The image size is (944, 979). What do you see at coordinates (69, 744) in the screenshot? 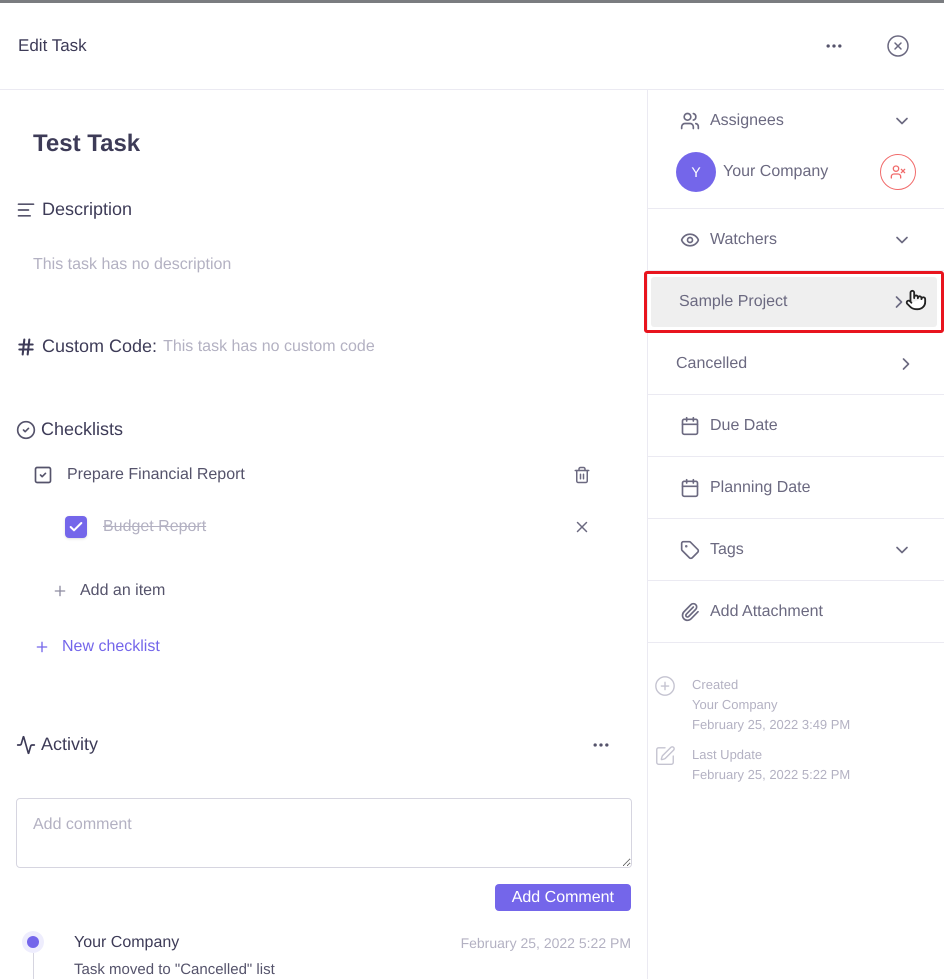
I see `section-heading: Activity` at bounding box center [69, 744].